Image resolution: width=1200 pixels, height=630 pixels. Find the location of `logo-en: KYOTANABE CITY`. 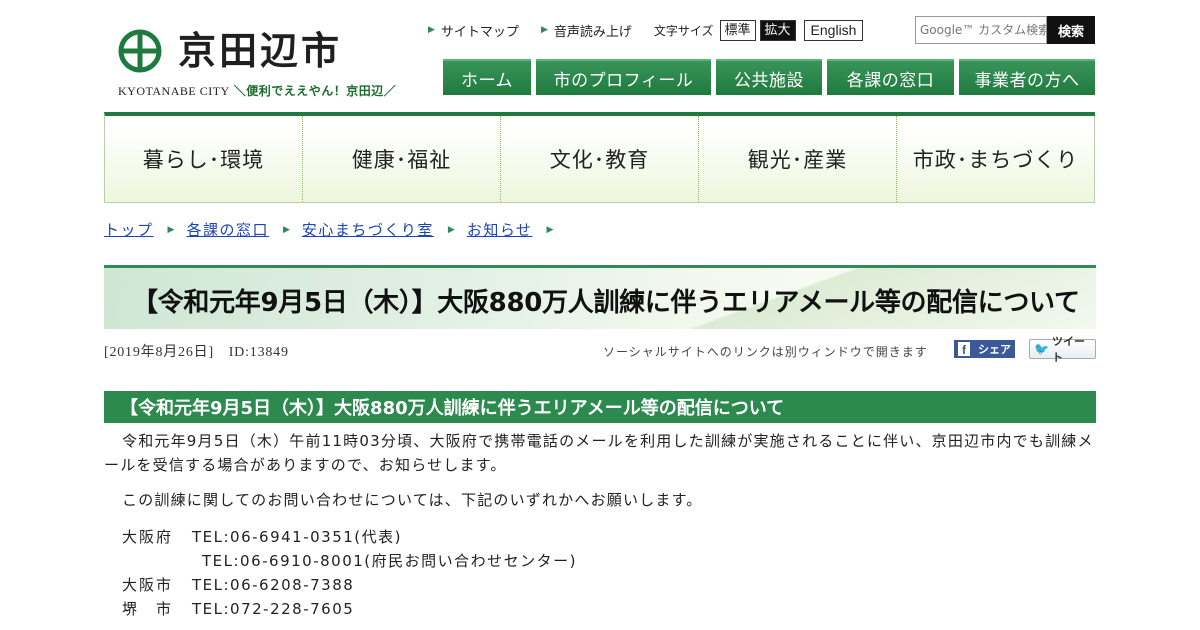

logo-en: KYOTANABE CITY is located at coordinates (174, 91).